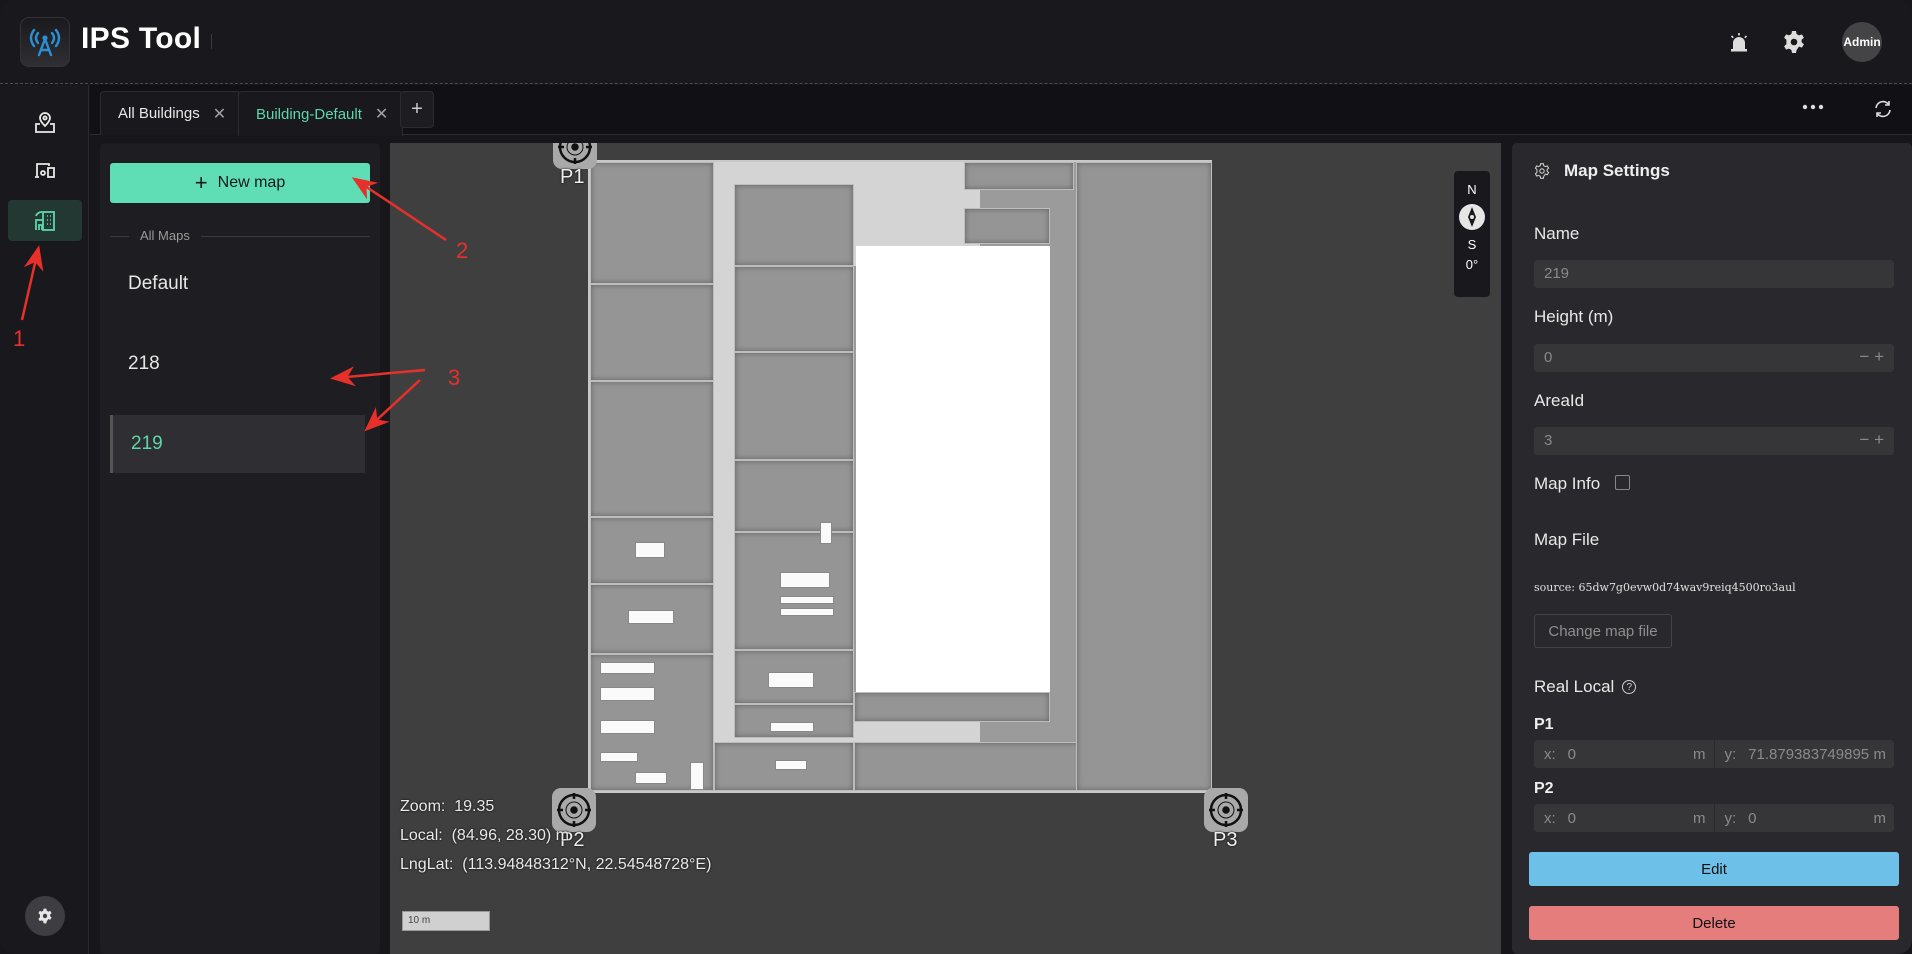 This screenshot has width=1912, height=954. Describe the element at coordinates (1572, 818) in the screenshot. I see `p2-x-value: 0` at that location.